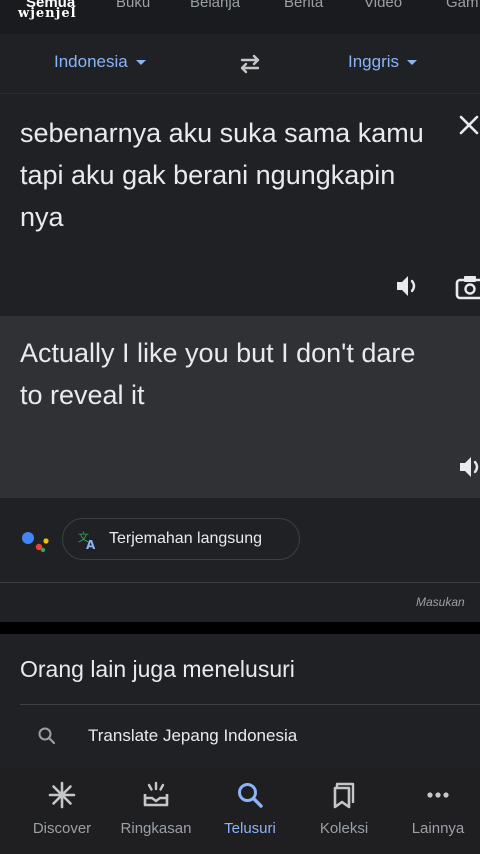  What do you see at coordinates (250, 704) in the screenshot?
I see `divider` at bounding box center [250, 704].